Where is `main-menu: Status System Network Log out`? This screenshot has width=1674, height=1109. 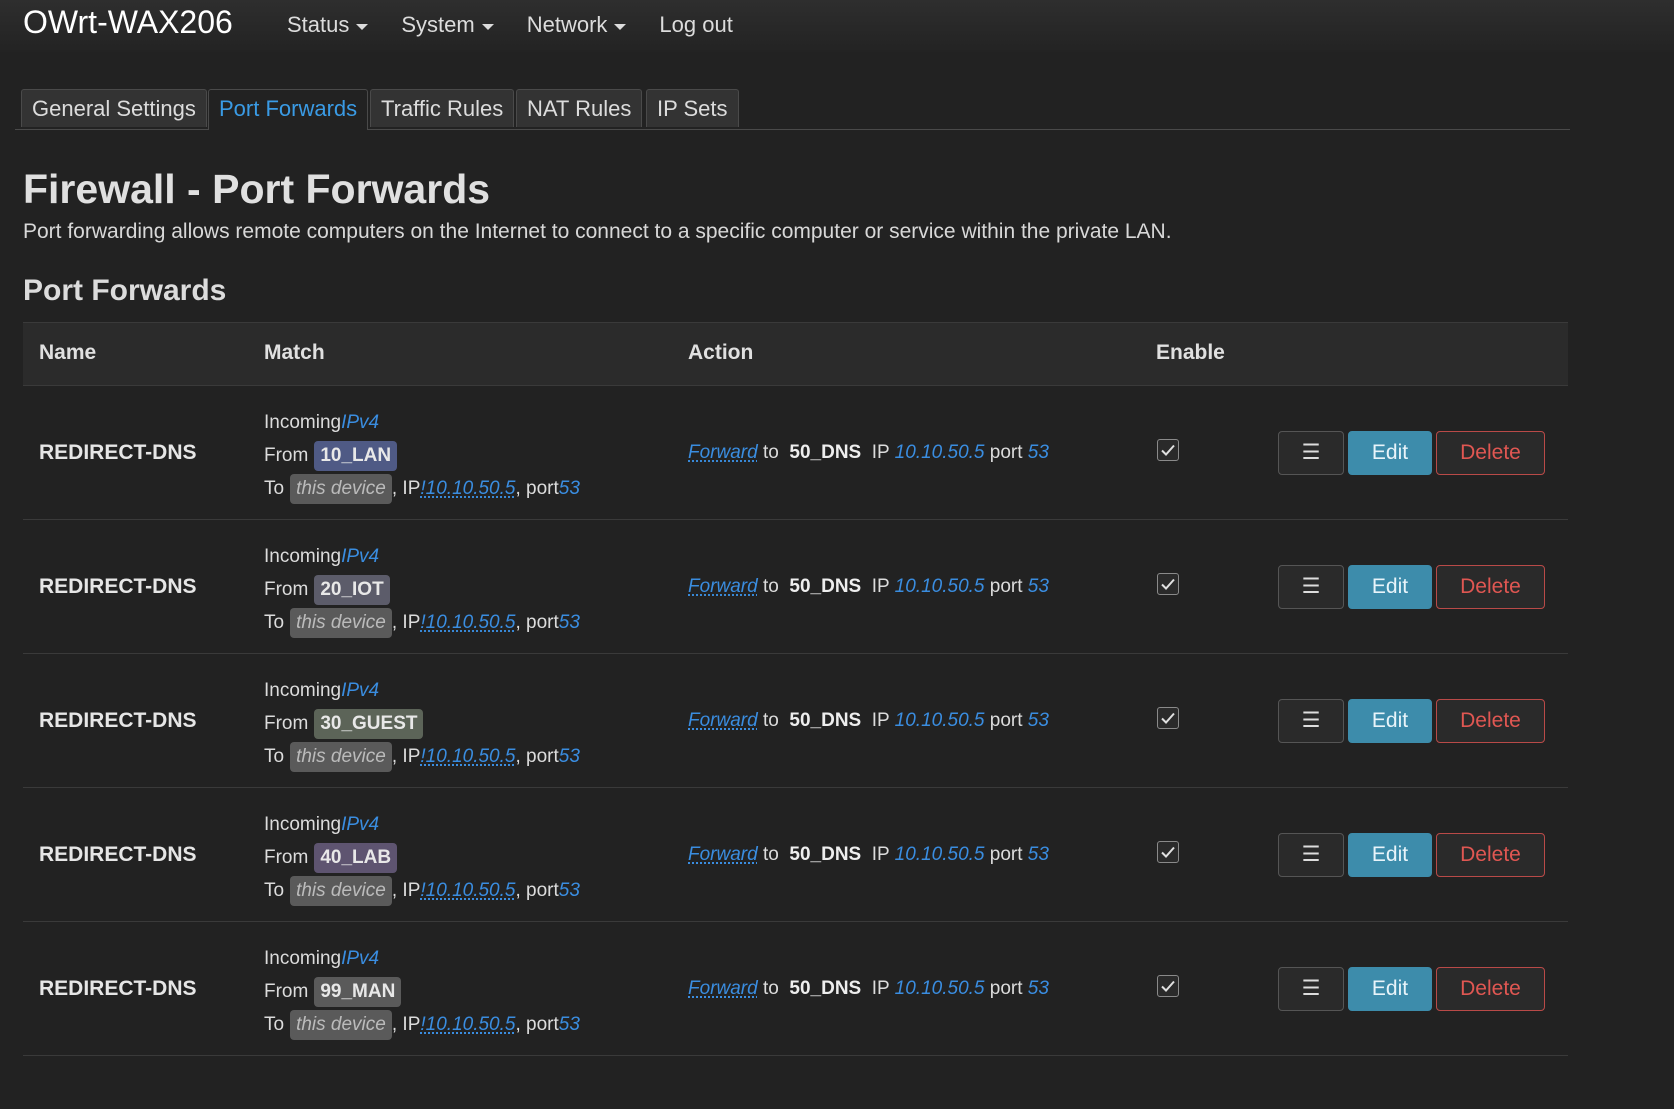 main-menu: Status System Network Log out is located at coordinates (526, 25).